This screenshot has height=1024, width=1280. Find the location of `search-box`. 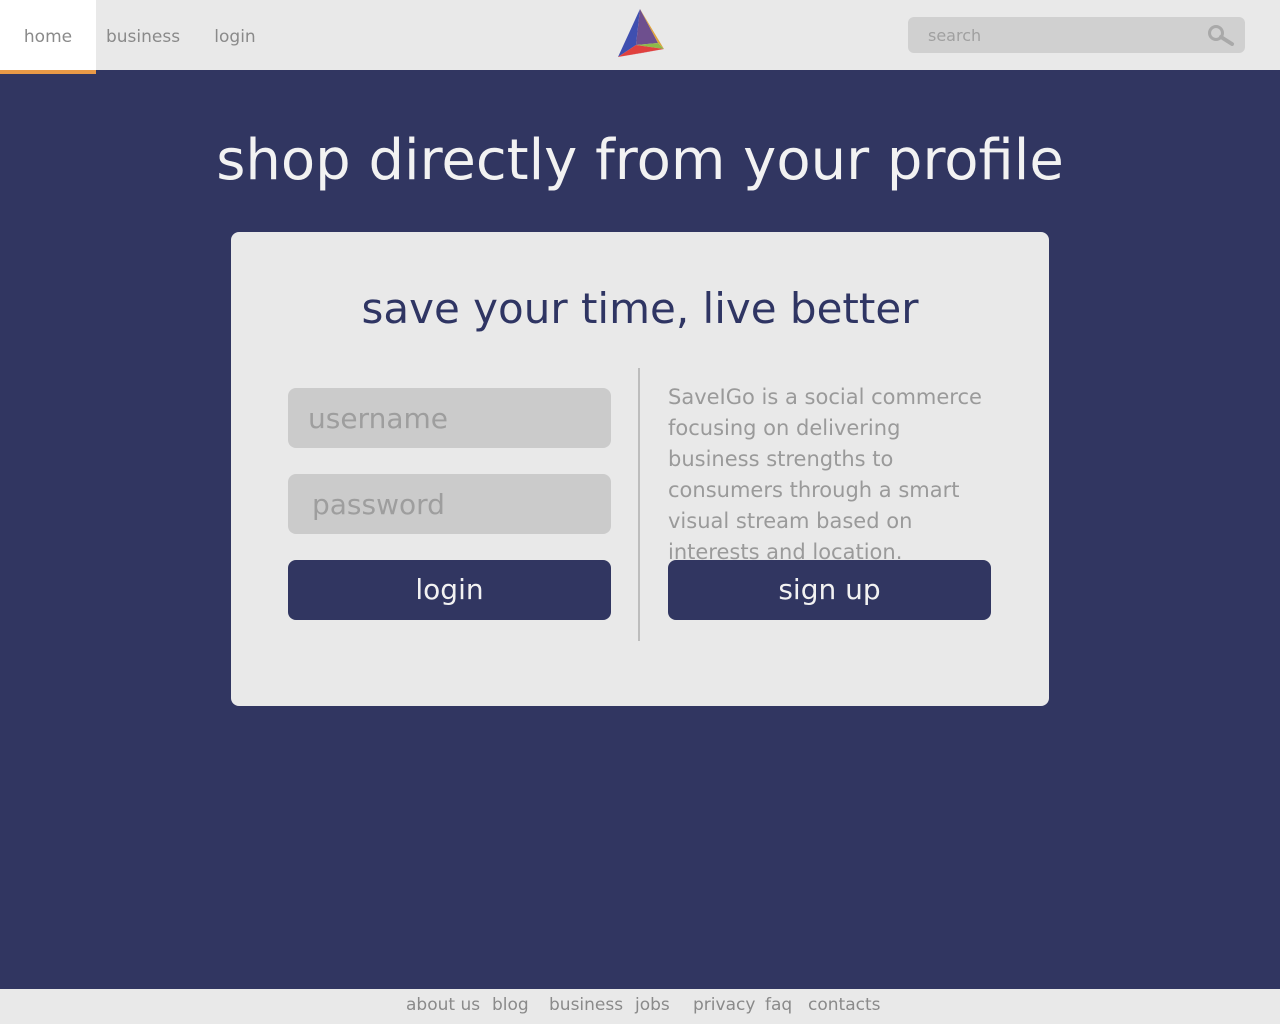

search-box is located at coordinates (1076, 35).